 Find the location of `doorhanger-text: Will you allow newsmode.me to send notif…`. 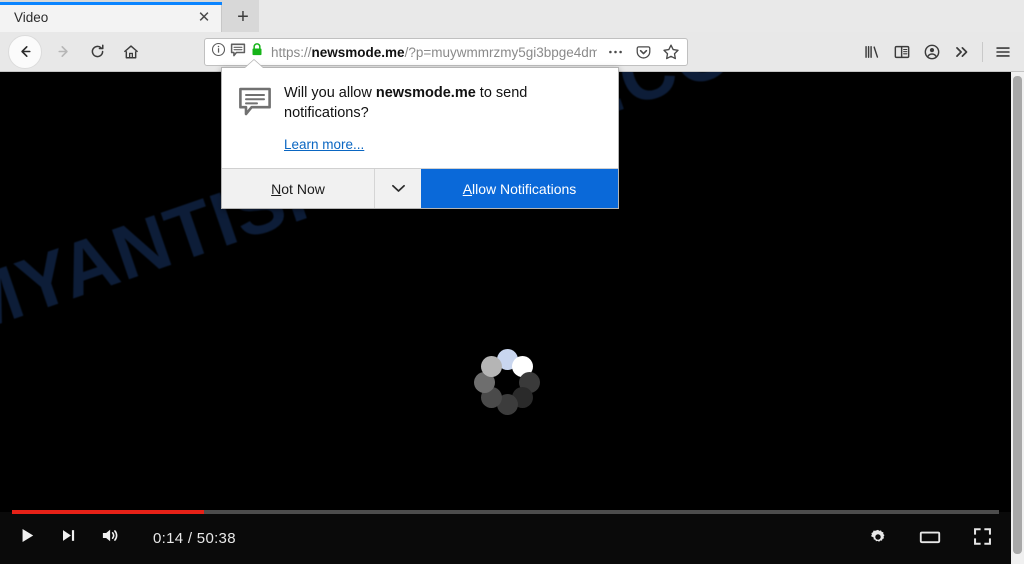

doorhanger-text: Will you allow newsmode.me to send notif… is located at coordinates (439, 119).